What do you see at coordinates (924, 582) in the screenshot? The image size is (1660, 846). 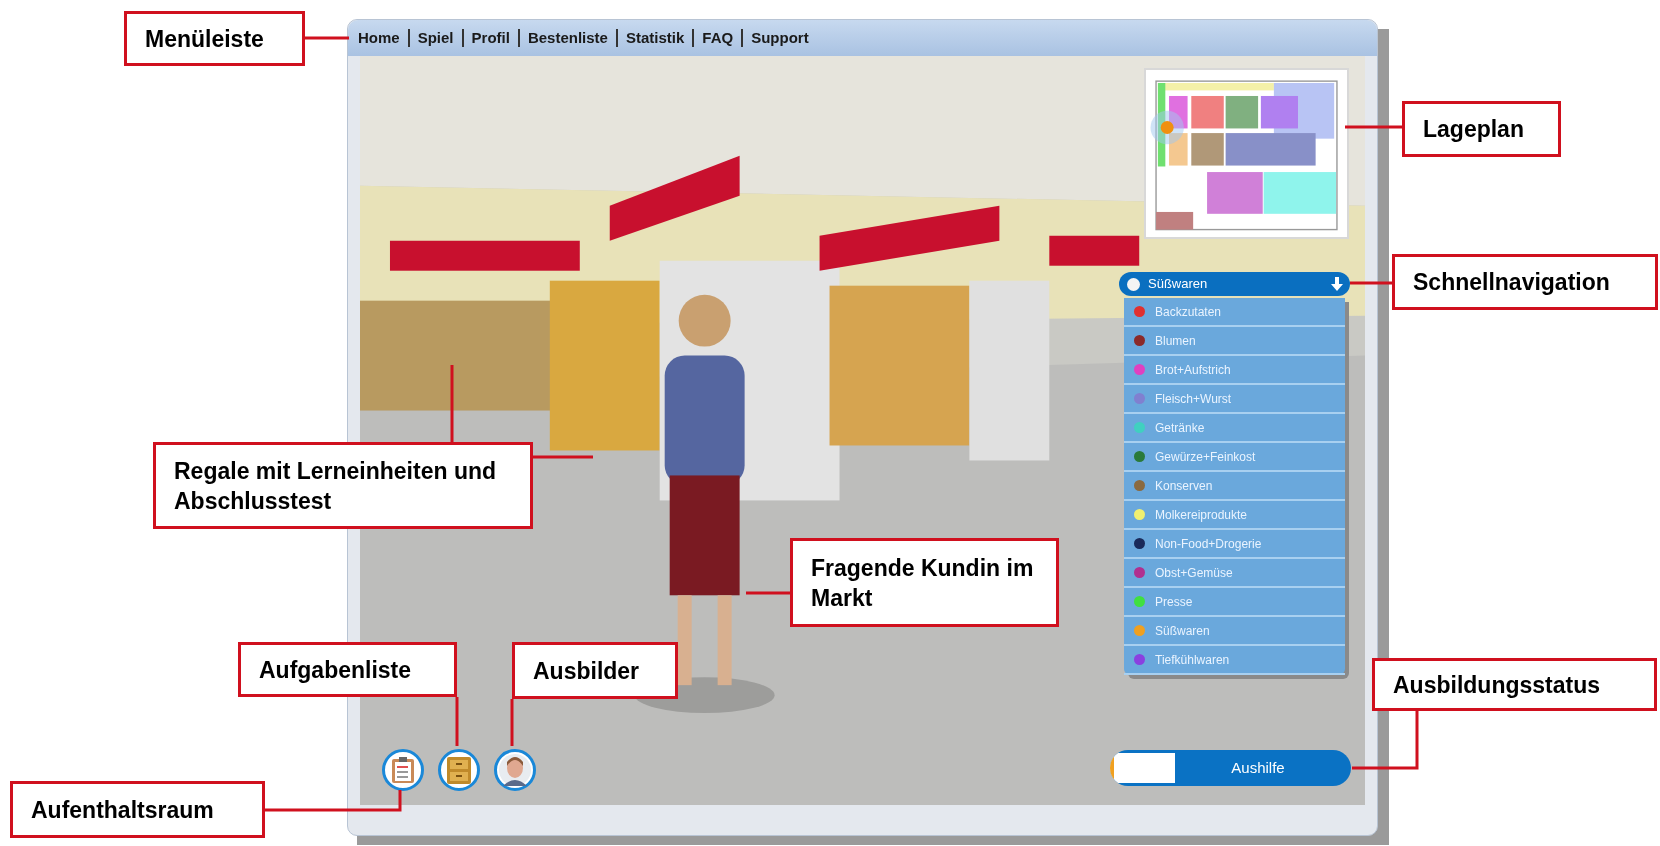 I see `callout-label: Fragende Kundin im Markt` at bounding box center [924, 582].